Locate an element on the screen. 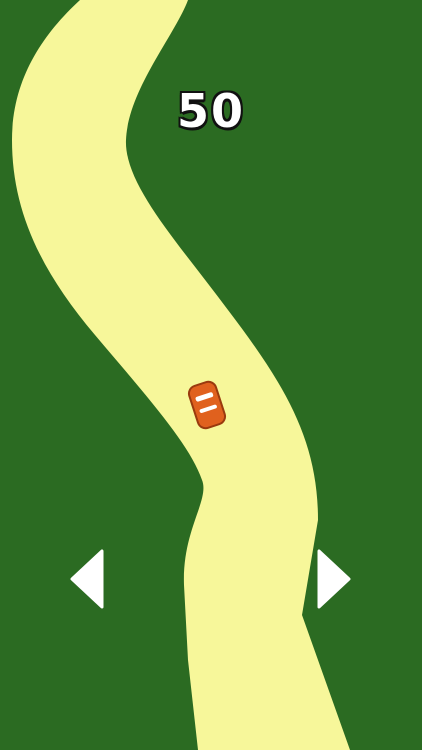 This screenshot has height=750, width=422. score-counter: 50 is located at coordinates (210, 111).